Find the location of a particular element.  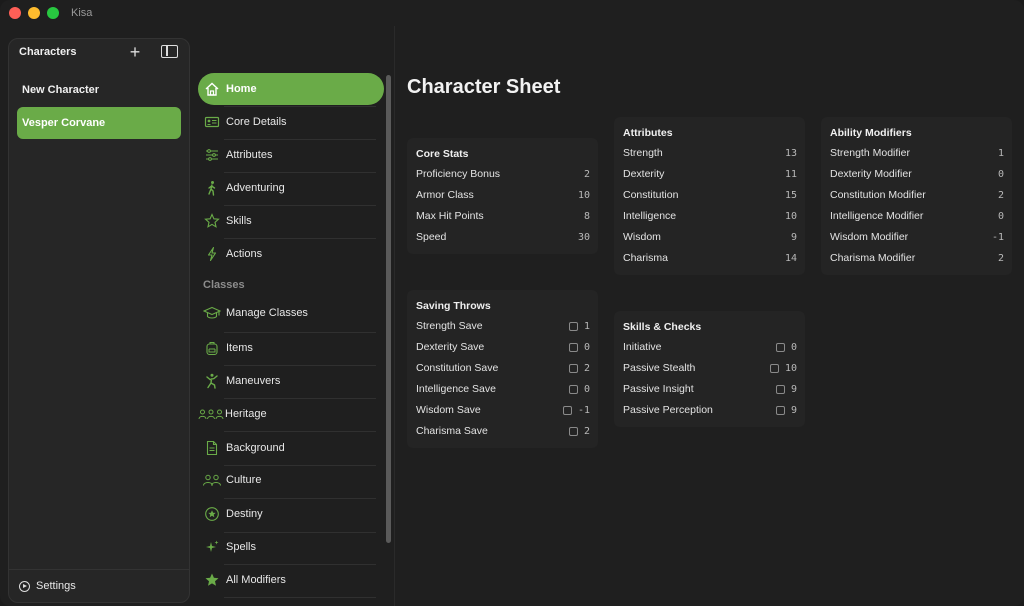

id-card-icon is located at coordinates (212, 122).